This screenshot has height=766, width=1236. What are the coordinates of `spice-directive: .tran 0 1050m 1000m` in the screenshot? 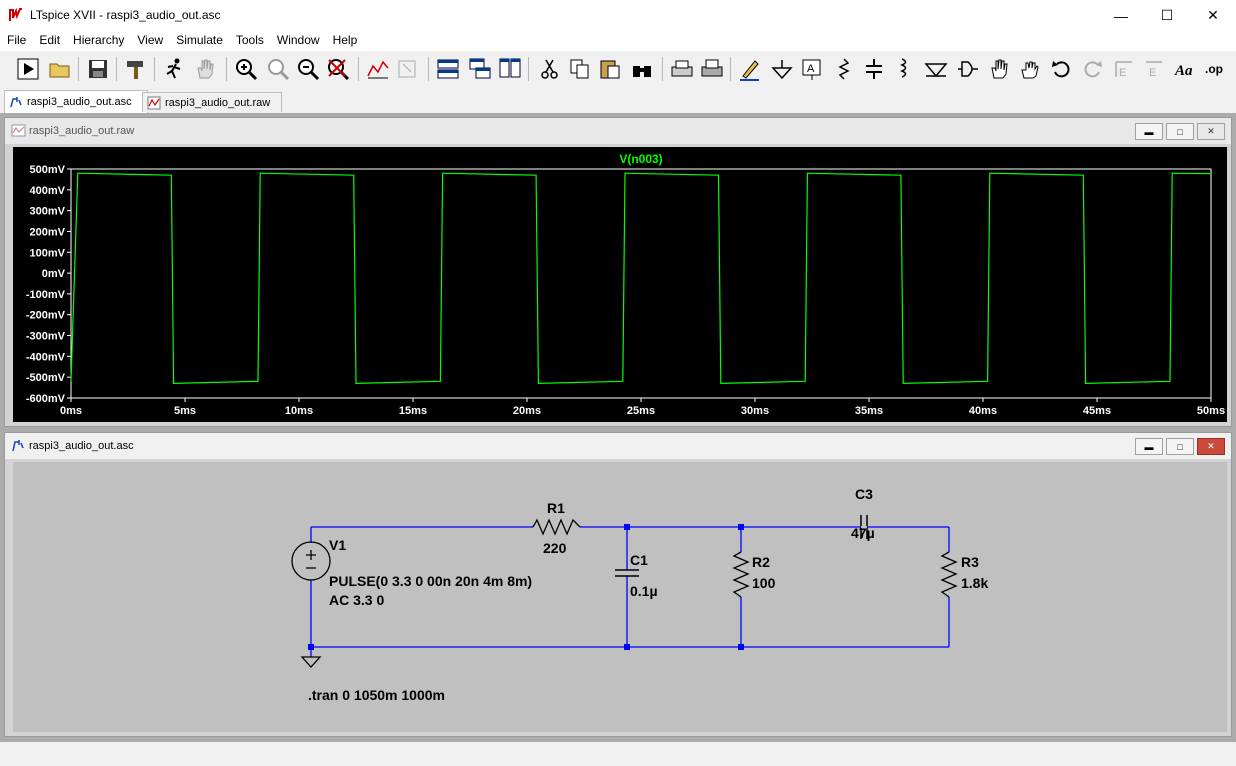 It's located at (376, 695).